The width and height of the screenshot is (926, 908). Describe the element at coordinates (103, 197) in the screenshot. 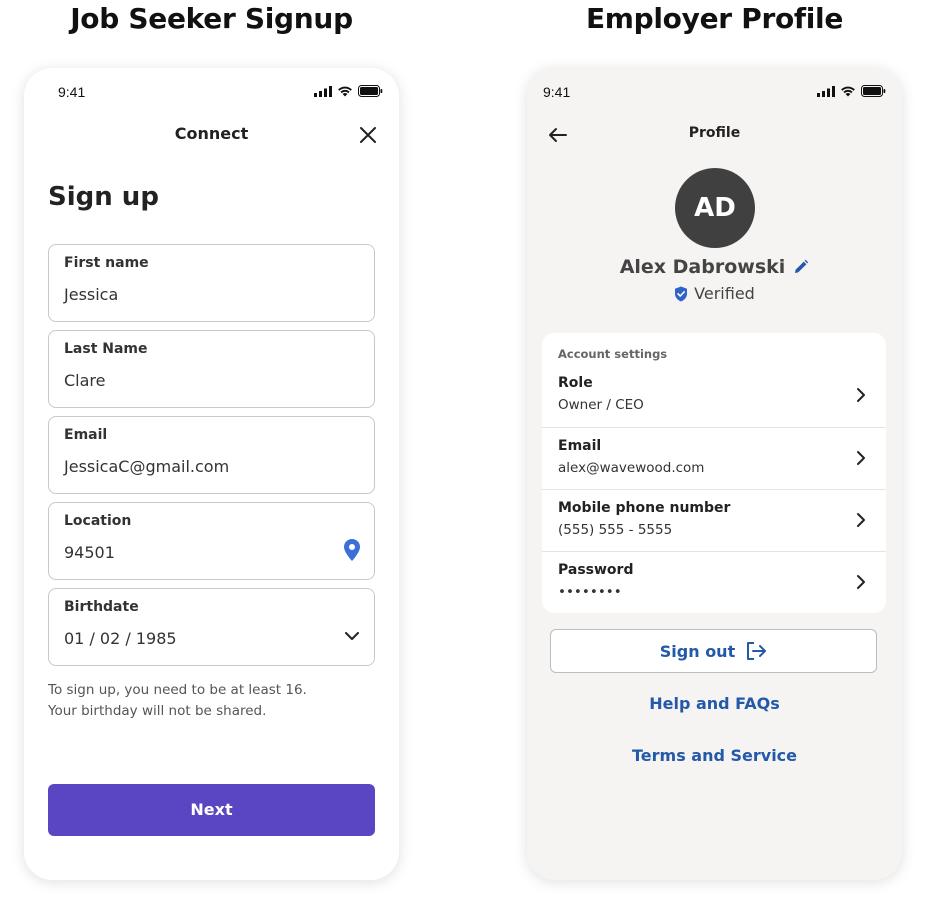

I see `page-title: Sign up` at that location.